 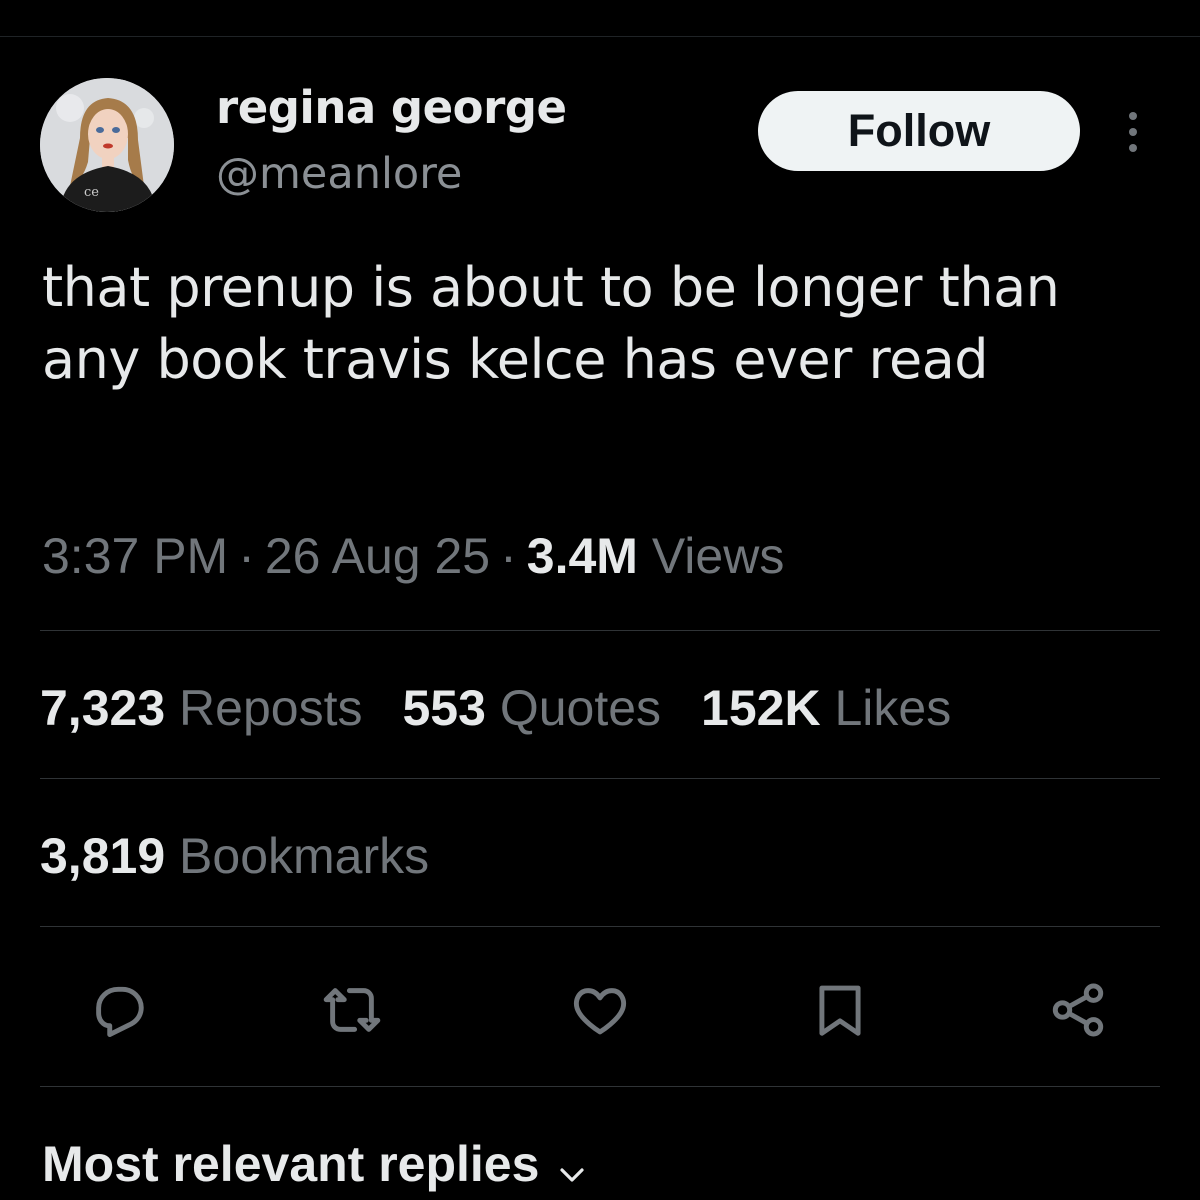 What do you see at coordinates (580, 708) in the screenshot?
I see `quotes-label: Quotes` at bounding box center [580, 708].